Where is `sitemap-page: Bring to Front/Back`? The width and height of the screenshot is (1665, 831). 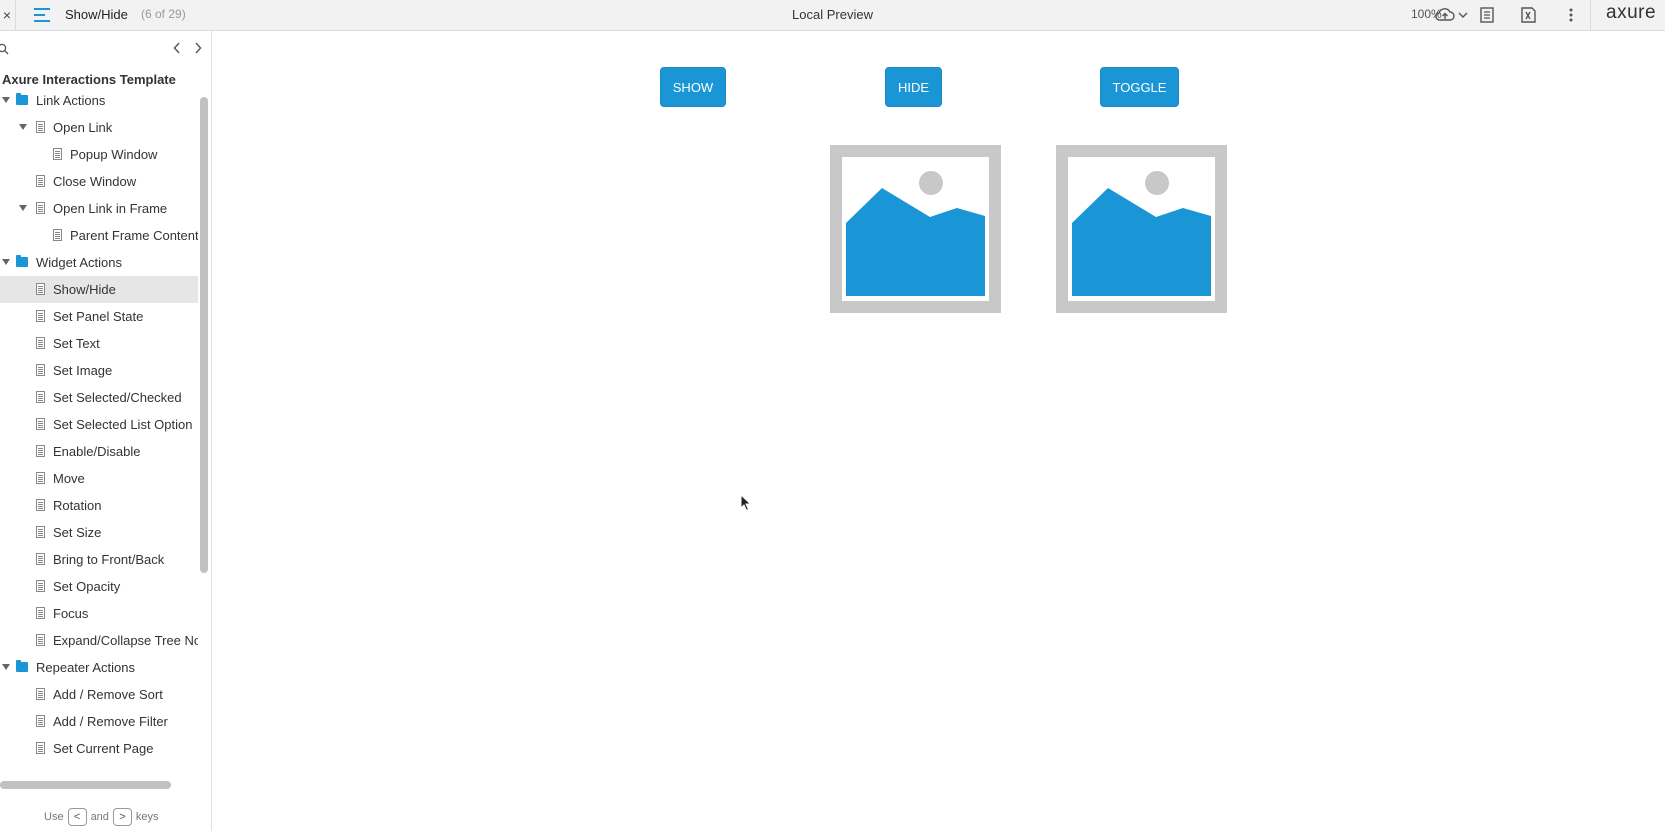 sitemap-page: Bring to Front/Back is located at coordinates (99, 559).